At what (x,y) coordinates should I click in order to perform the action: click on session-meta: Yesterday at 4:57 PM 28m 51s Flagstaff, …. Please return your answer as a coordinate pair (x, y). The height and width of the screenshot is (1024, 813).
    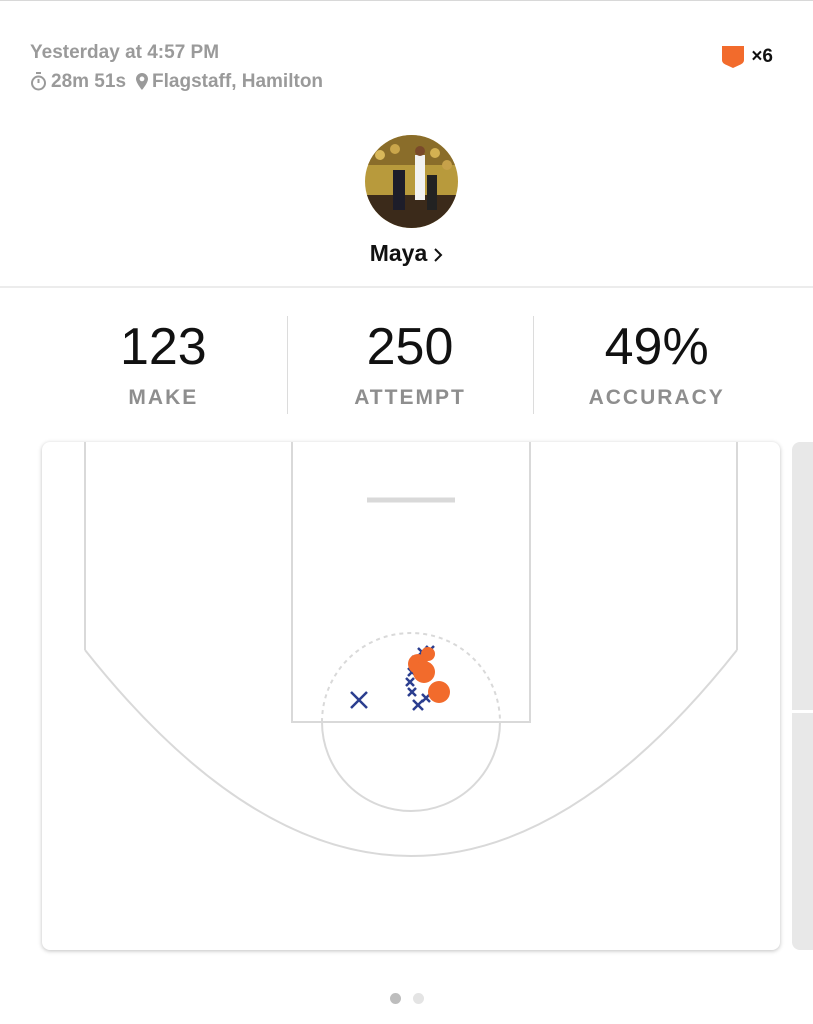
    Looking at the image, I should click on (176, 67).